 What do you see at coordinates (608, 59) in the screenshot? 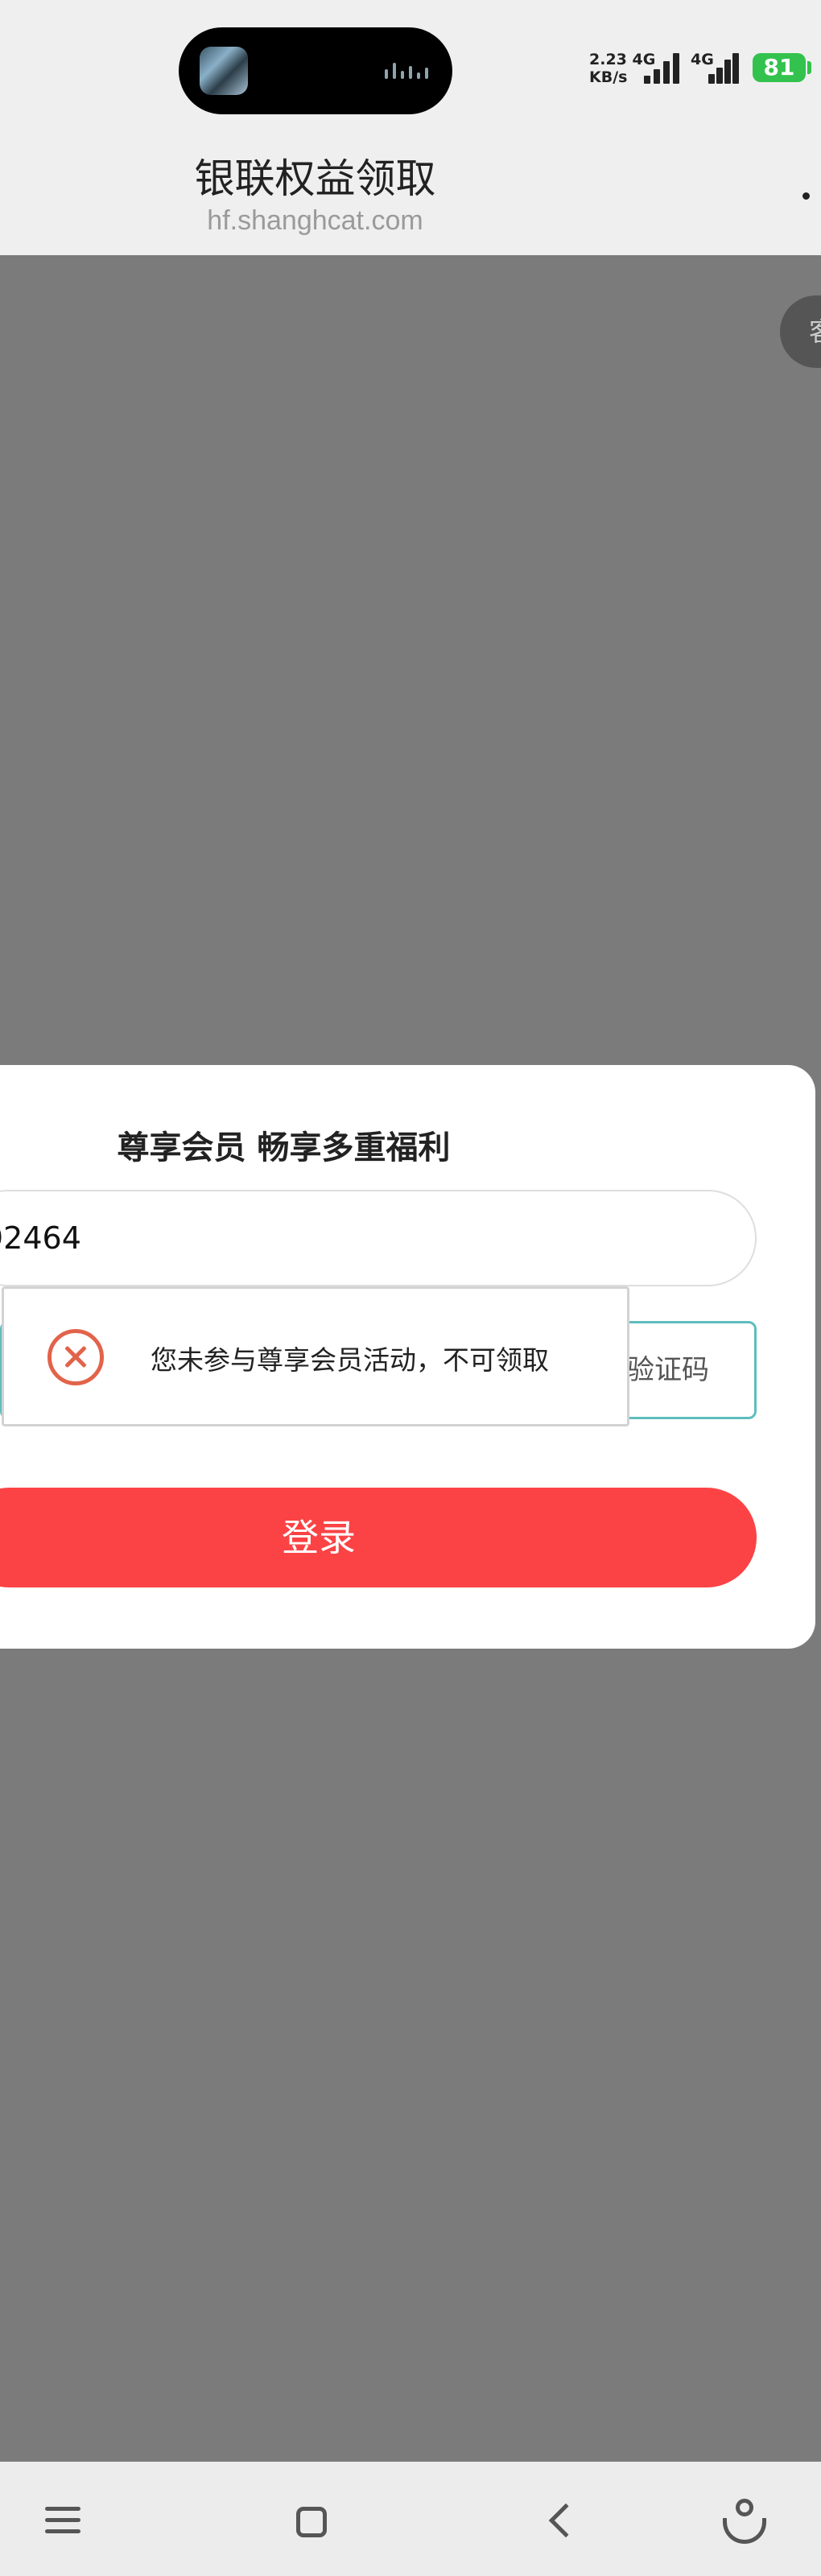
I see `network-speed-value: 2.23` at bounding box center [608, 59].